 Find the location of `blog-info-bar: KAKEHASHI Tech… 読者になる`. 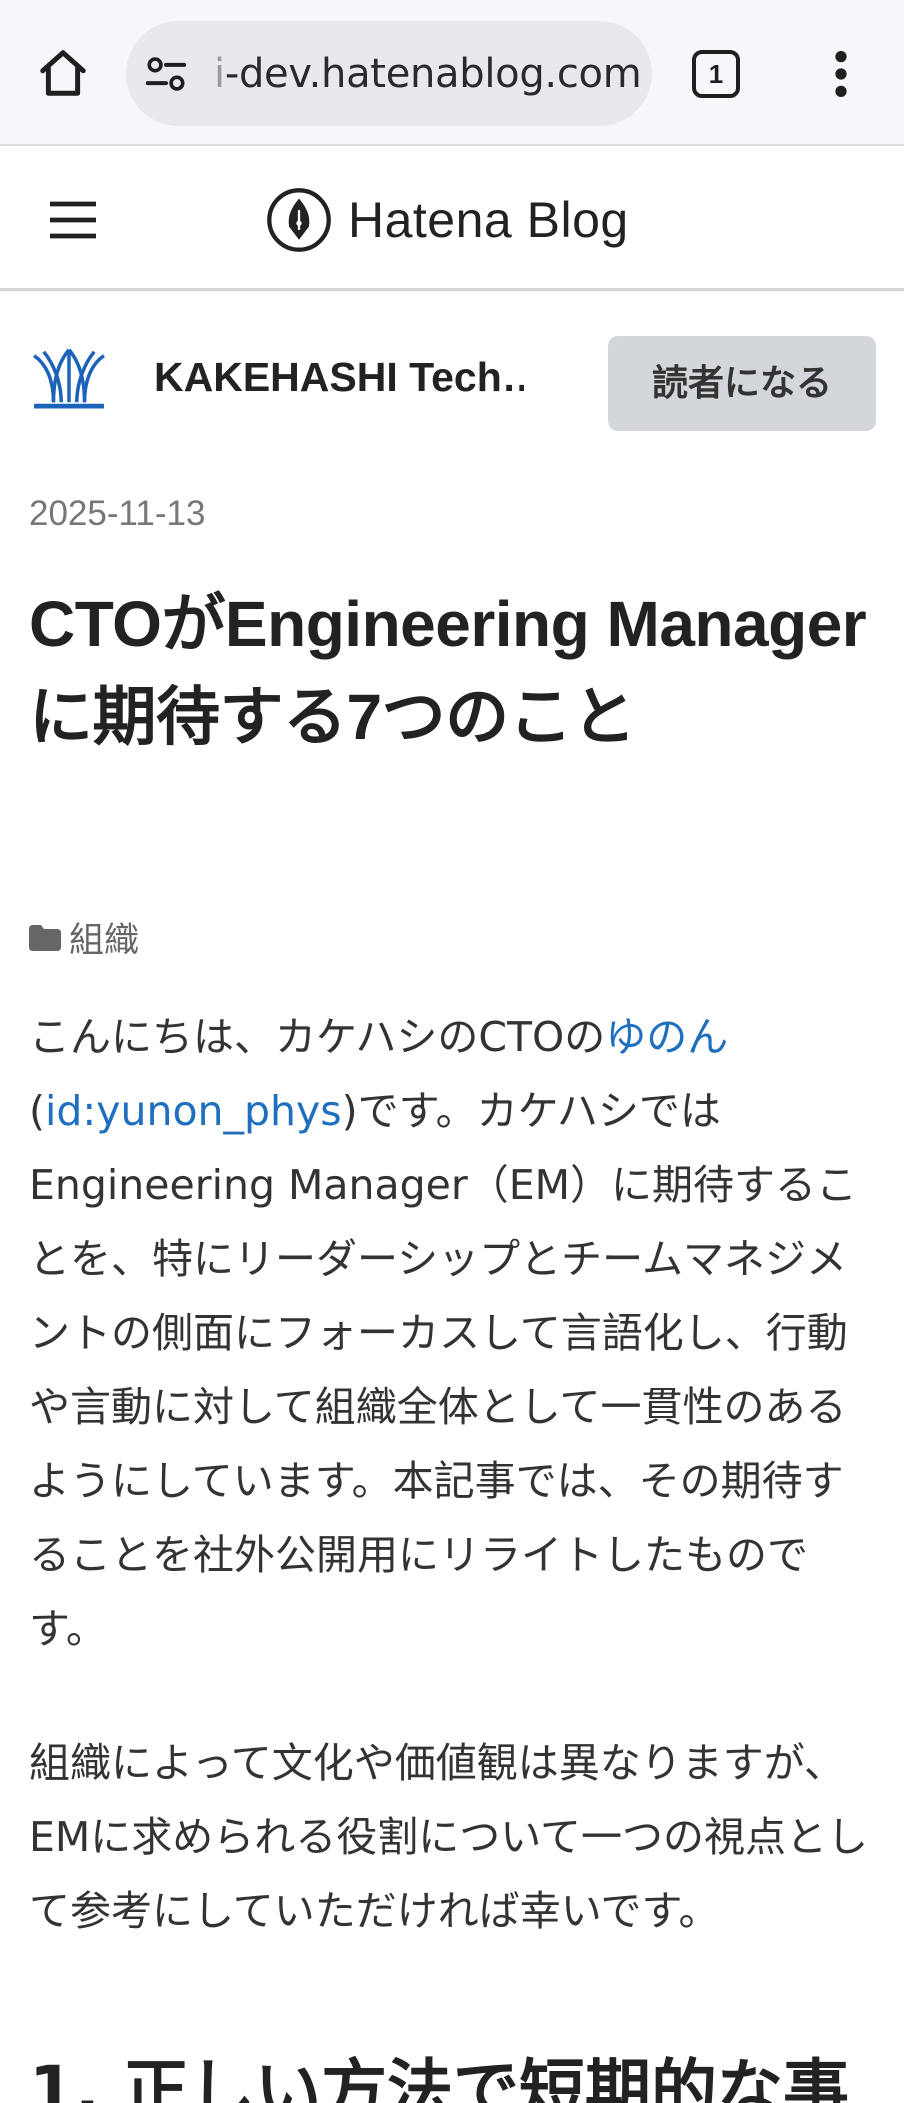

blog-info-bar: KAKEHASHI Tech… 読者になる is located at coordinates (452, 369).